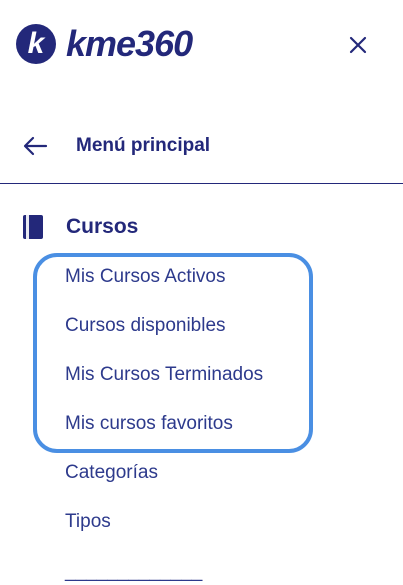 The height and width of the screenshot is (585, 403). Describe the element at coordinates (102, 226) in the screenshot. I see `section-title: Cursos` at that location.